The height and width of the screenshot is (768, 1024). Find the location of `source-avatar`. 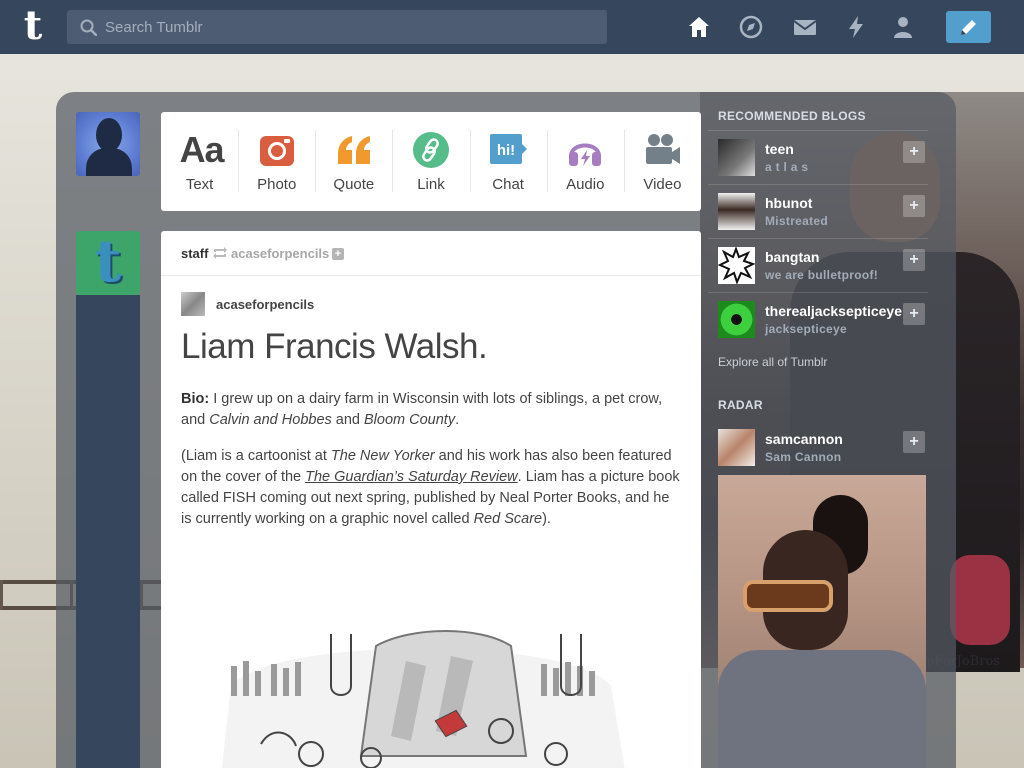

source-avatar is located at coordinates (193, 304).